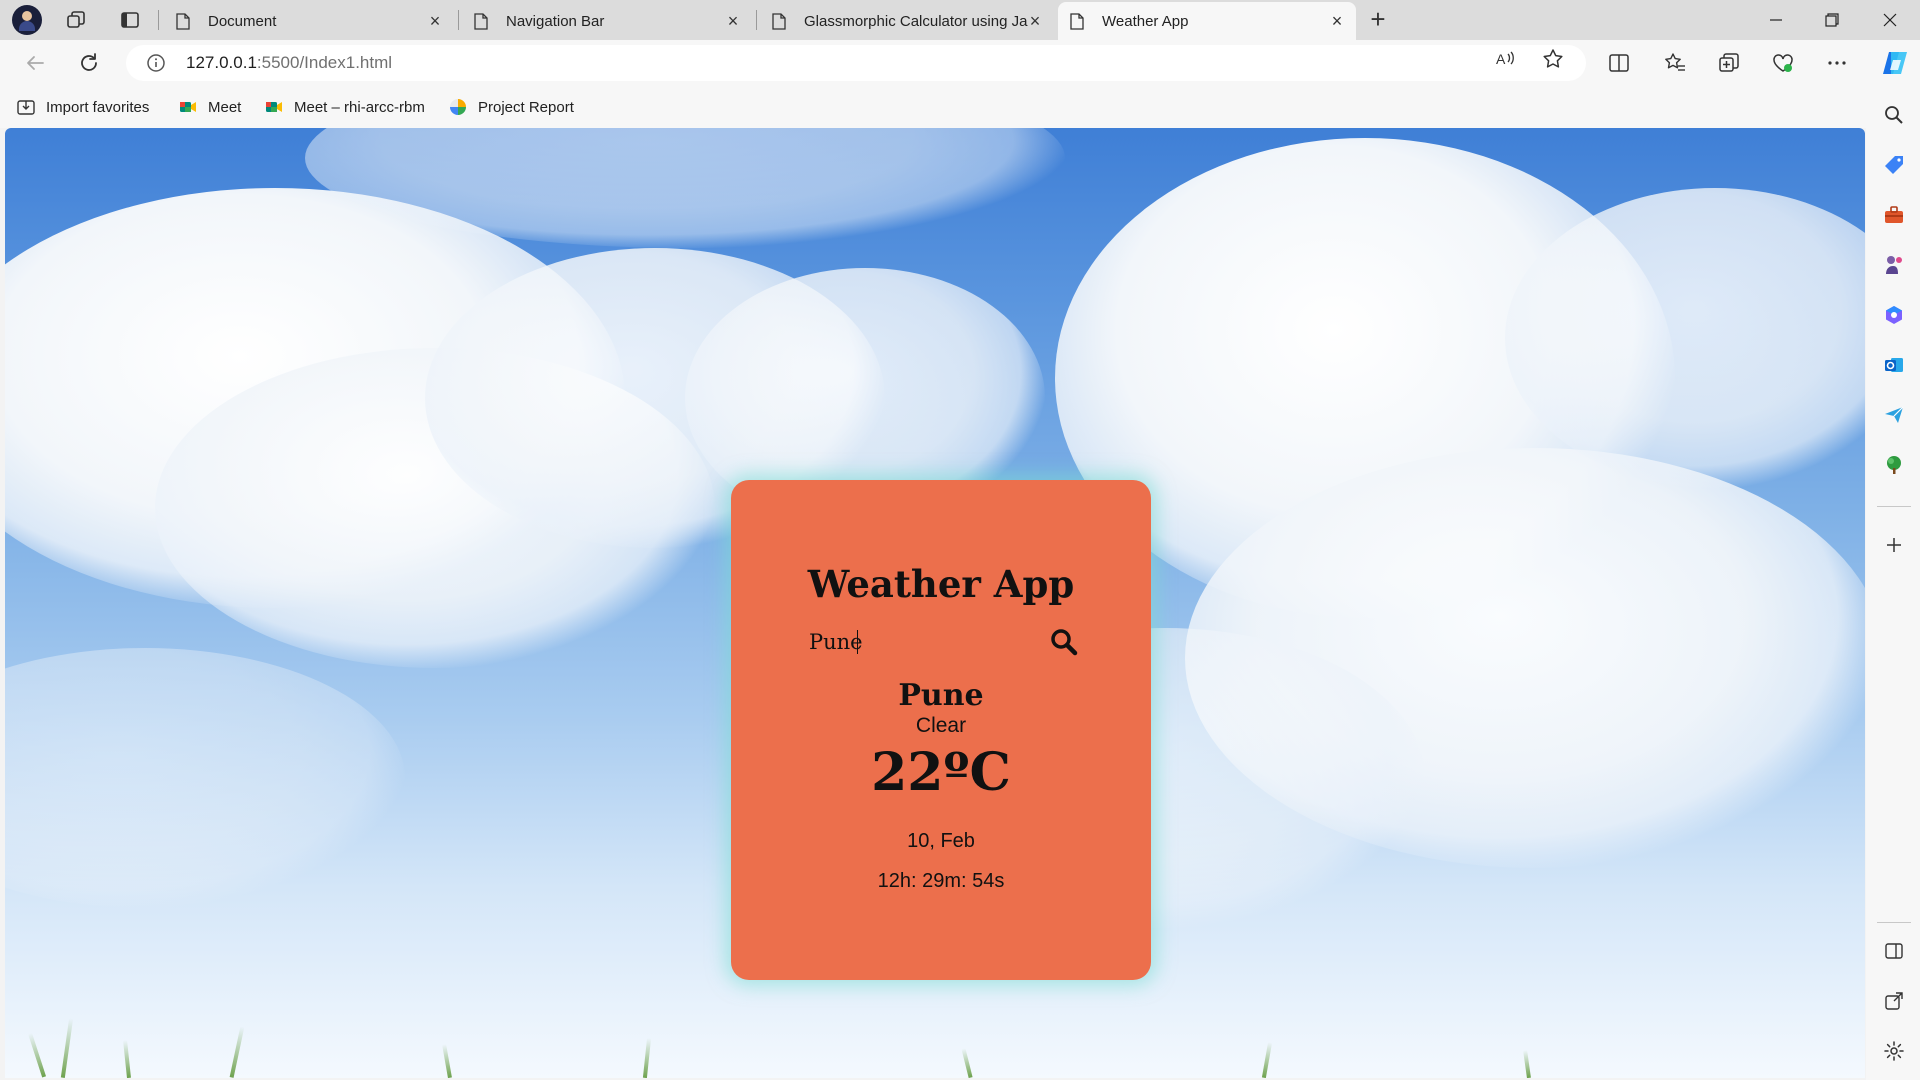 The height and width of the screenshot is (1080, 1920). I want to click on edge-sidebar, so click(1893, 583).